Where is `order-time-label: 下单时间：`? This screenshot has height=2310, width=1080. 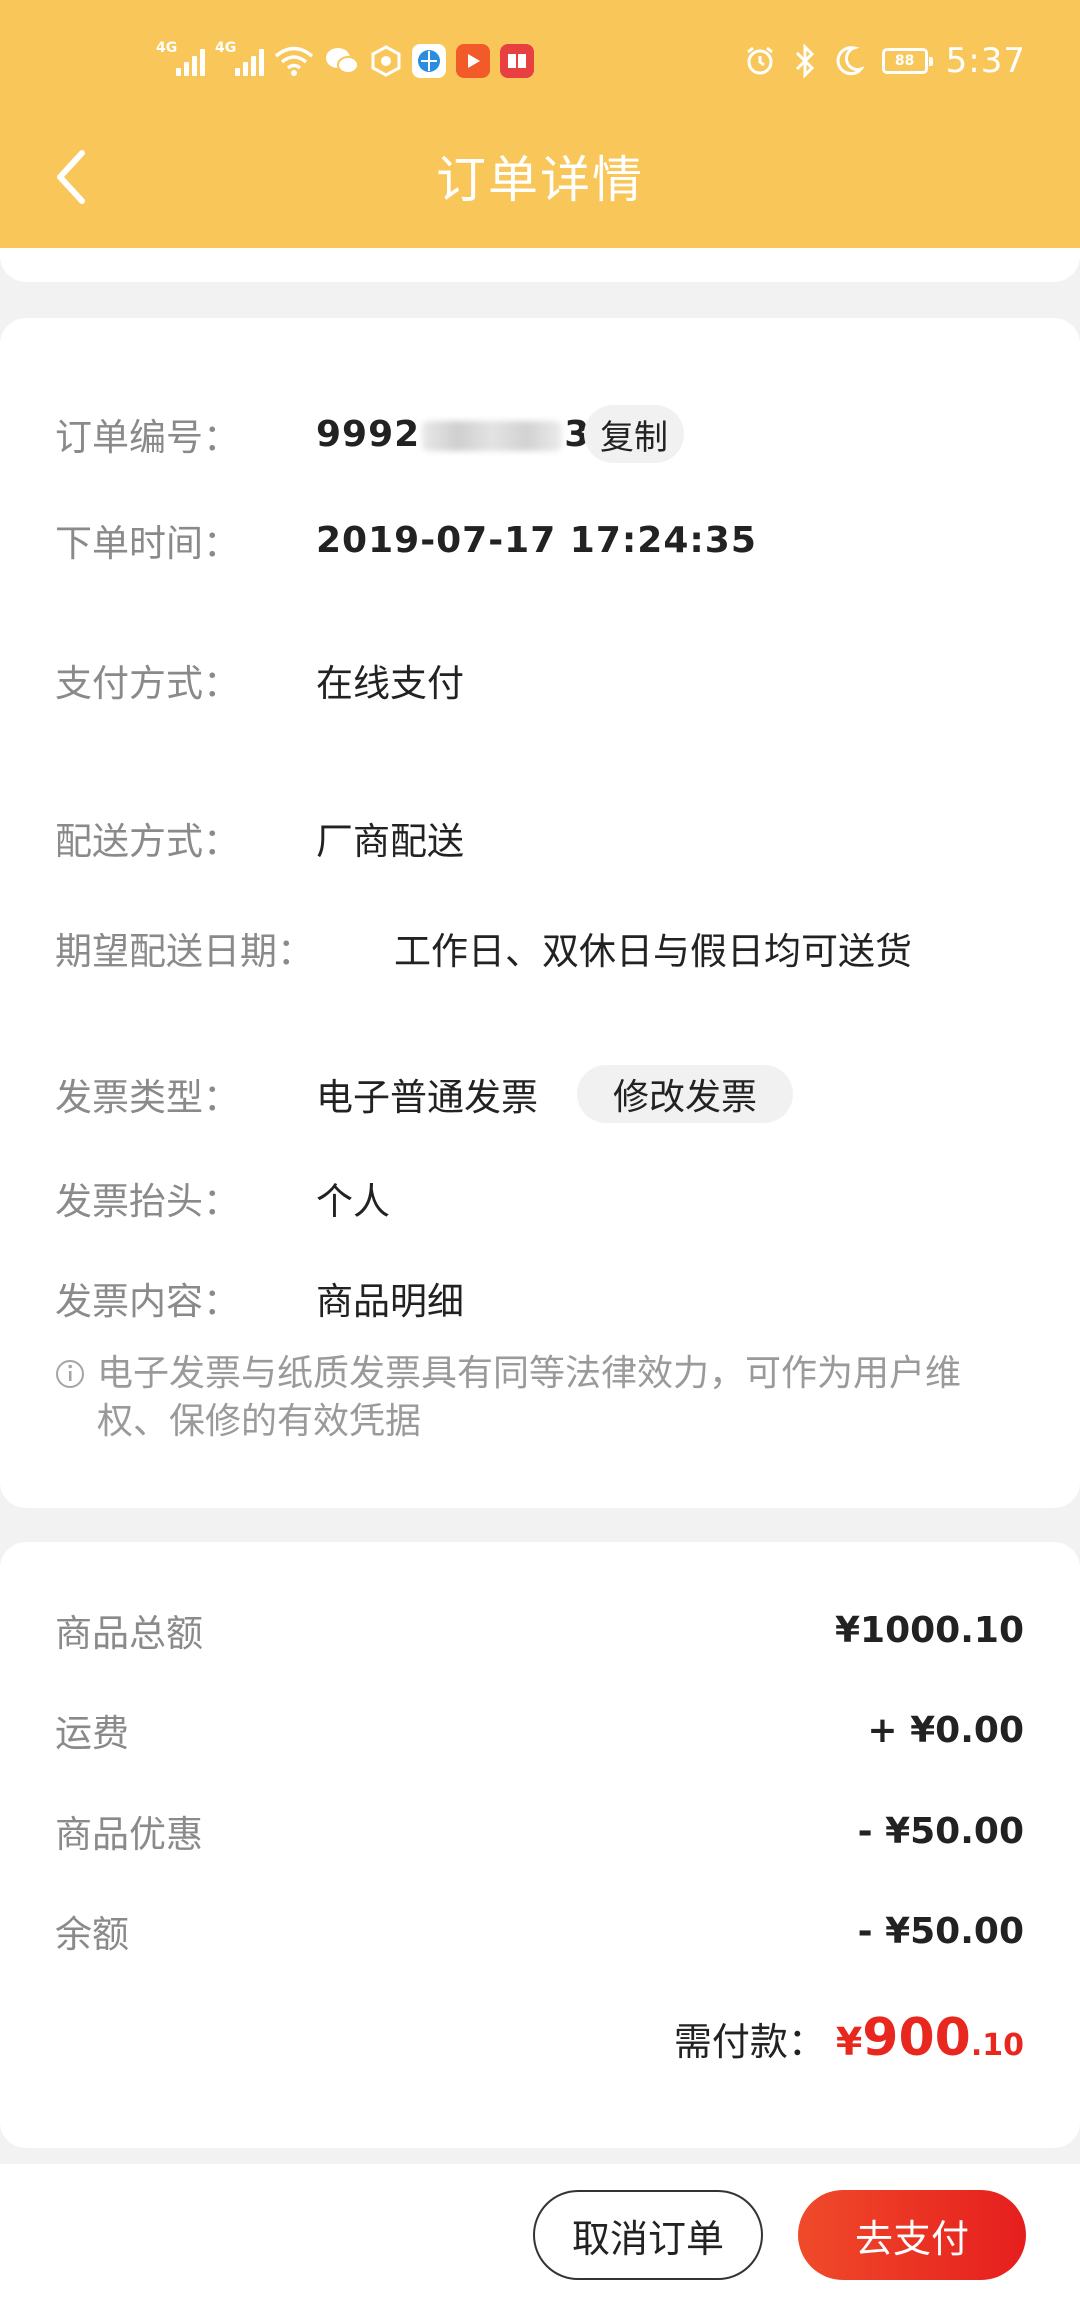 order-time-label: 下单时间： is located at coordinates (147, 543).